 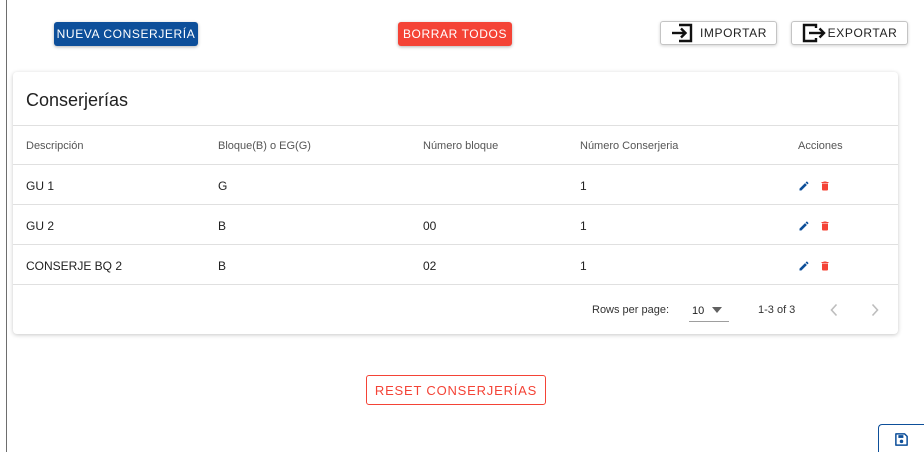 I want to click on cell-numero-bloque: 02, so click(x=430, y=266).